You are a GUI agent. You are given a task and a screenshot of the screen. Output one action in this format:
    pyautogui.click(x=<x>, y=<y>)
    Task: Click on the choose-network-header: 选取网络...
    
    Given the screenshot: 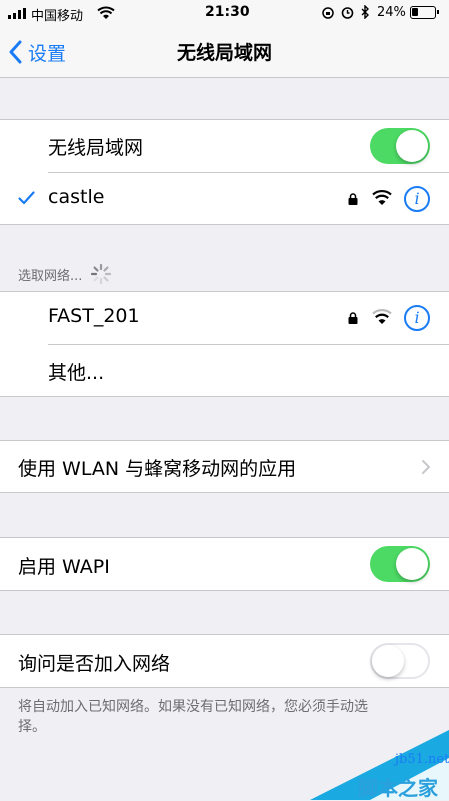 What is the action you would take?
    pyautogui.click(x=65, y=274)
    